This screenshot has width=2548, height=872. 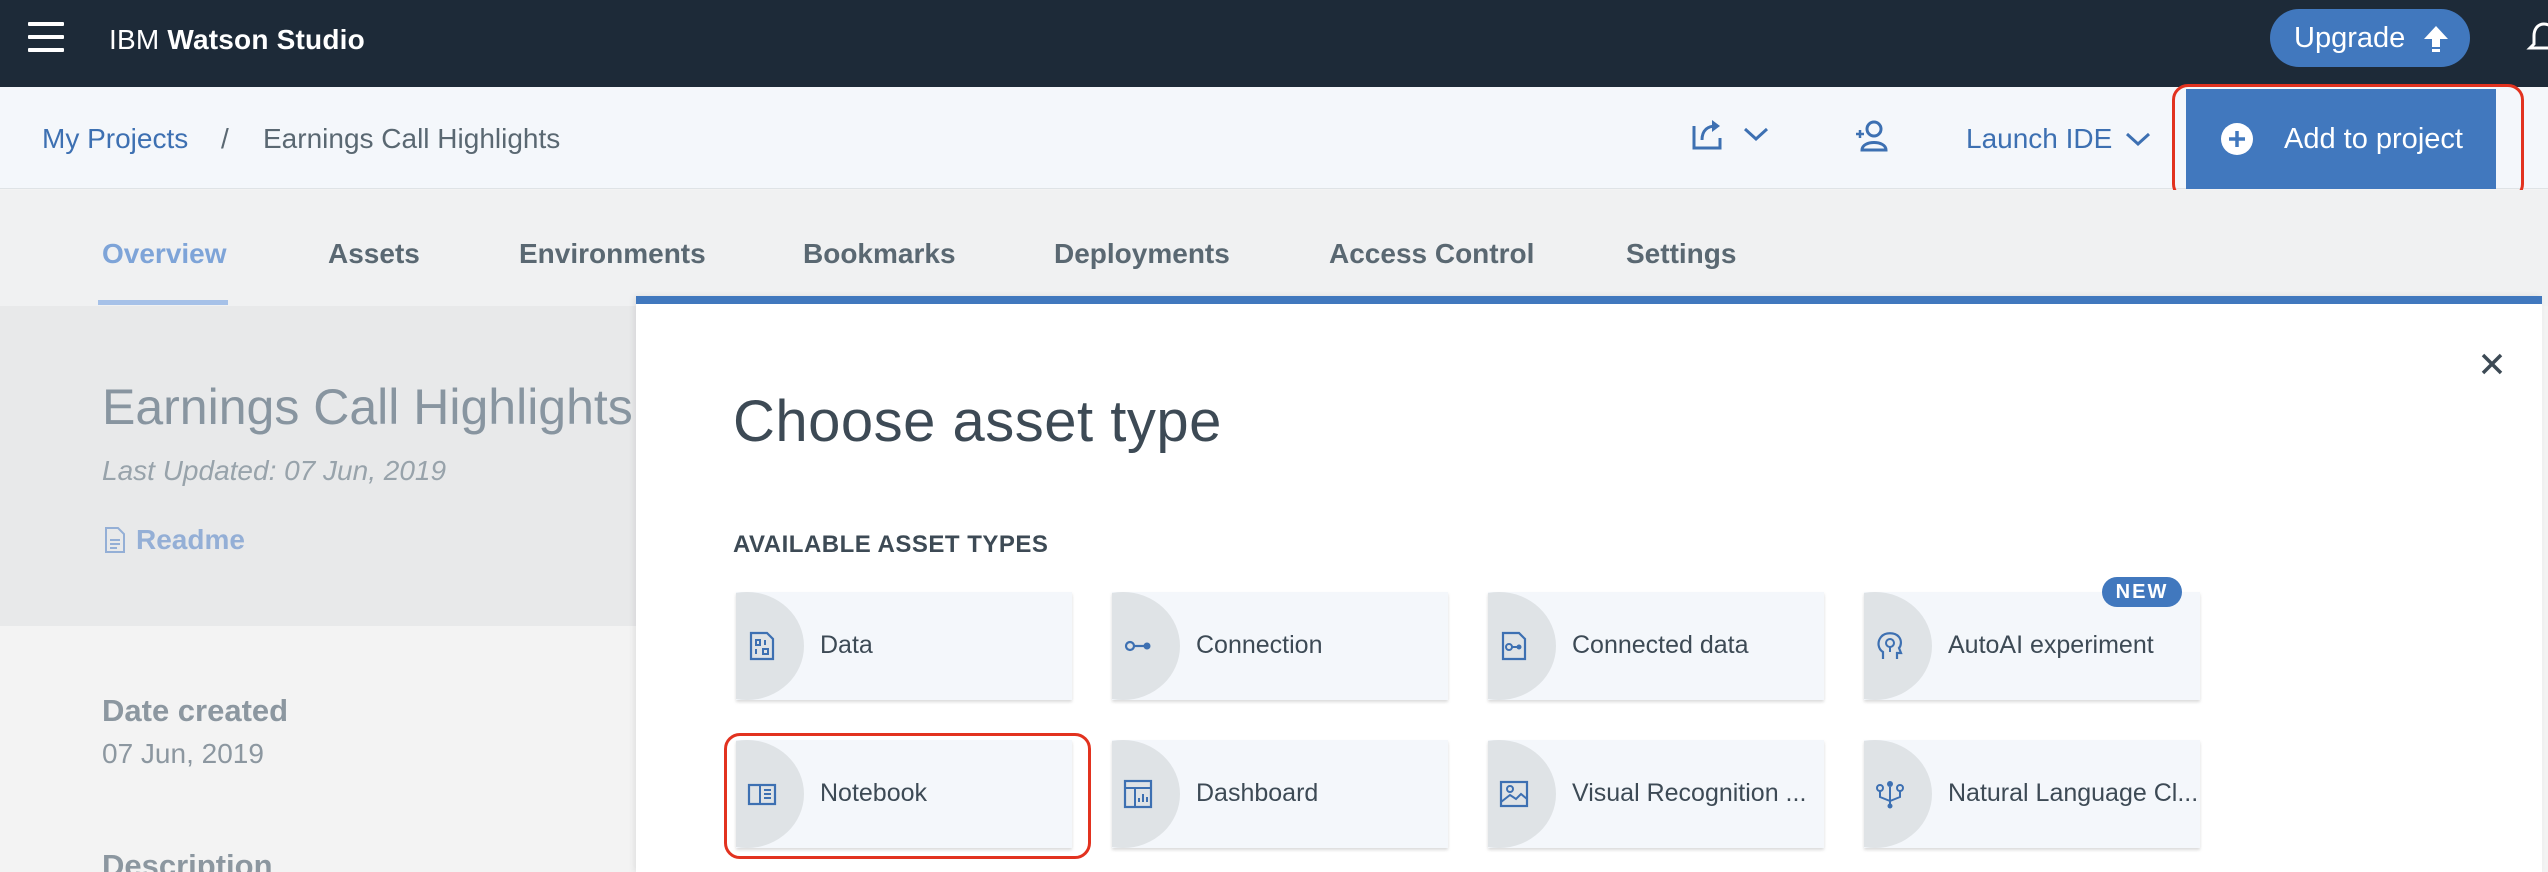 I want to click on asset-card-autoai-experiment: AutoAI experiment, so click(x=2032, y=646).